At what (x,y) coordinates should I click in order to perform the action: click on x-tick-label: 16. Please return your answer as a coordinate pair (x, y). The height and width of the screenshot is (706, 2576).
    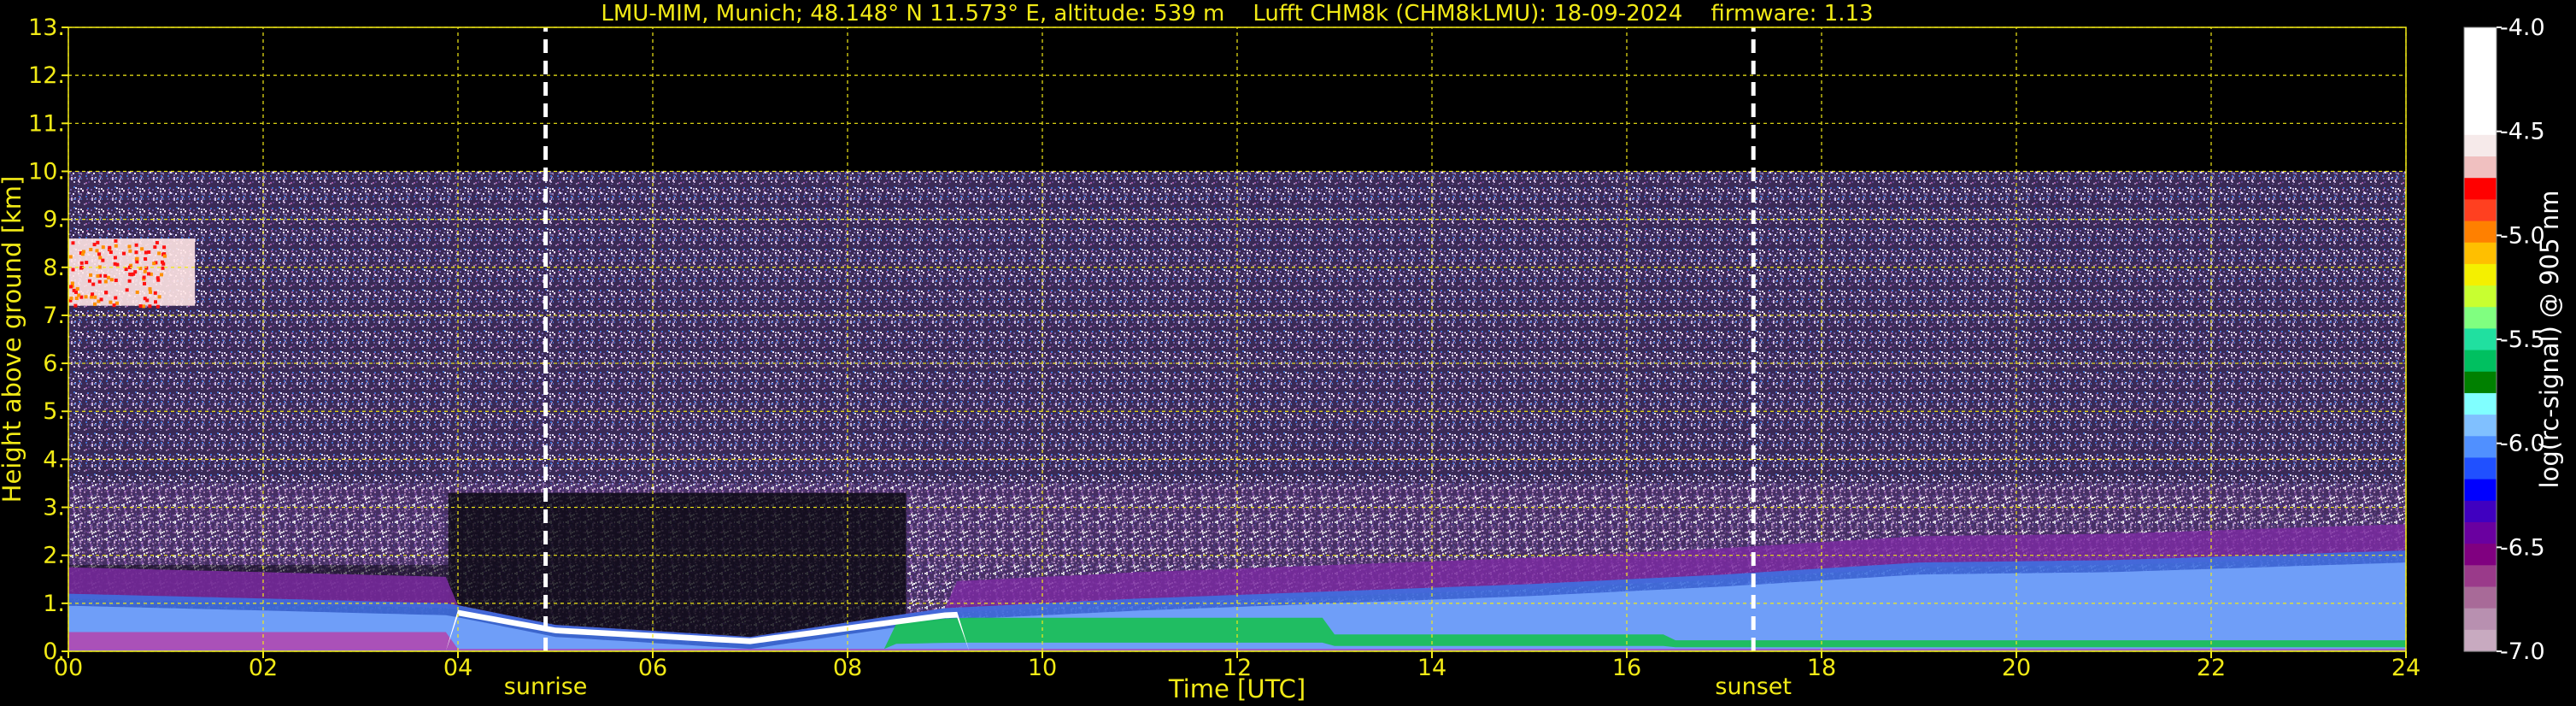
    Looking at the image, I should click on (1626, 668).